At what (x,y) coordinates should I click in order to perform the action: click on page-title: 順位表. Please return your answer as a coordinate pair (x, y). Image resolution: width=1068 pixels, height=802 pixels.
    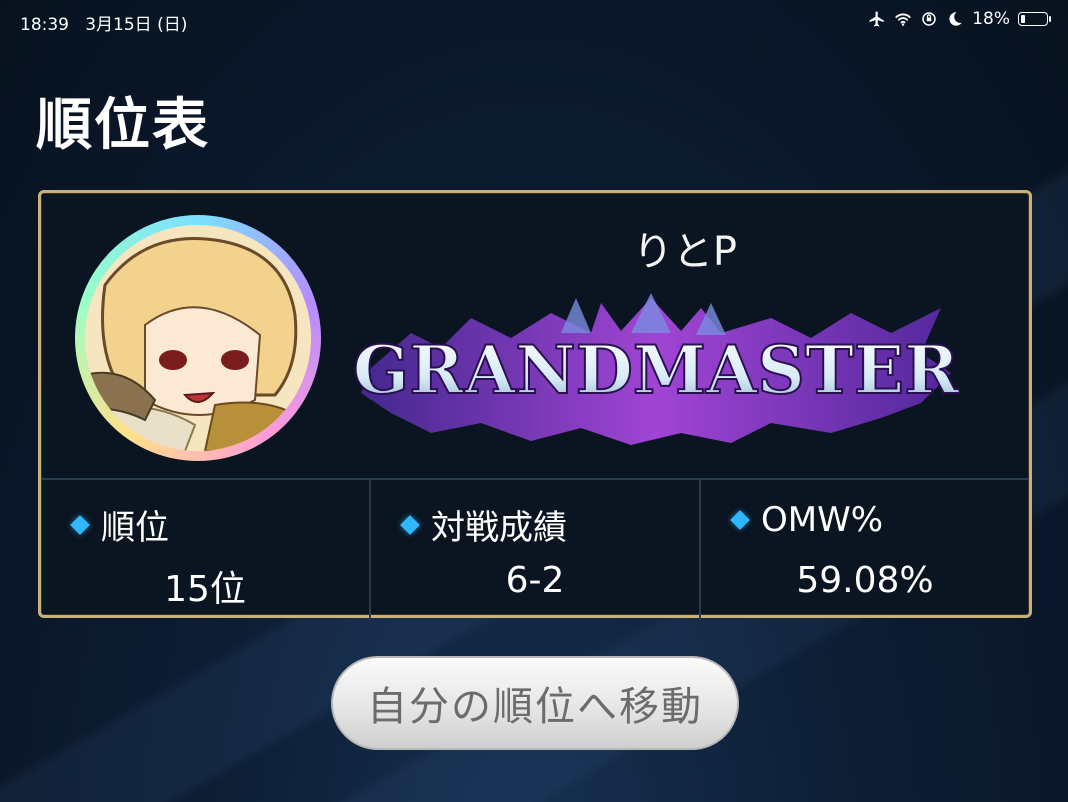
    Looking at the image, I should click on (123, 125).